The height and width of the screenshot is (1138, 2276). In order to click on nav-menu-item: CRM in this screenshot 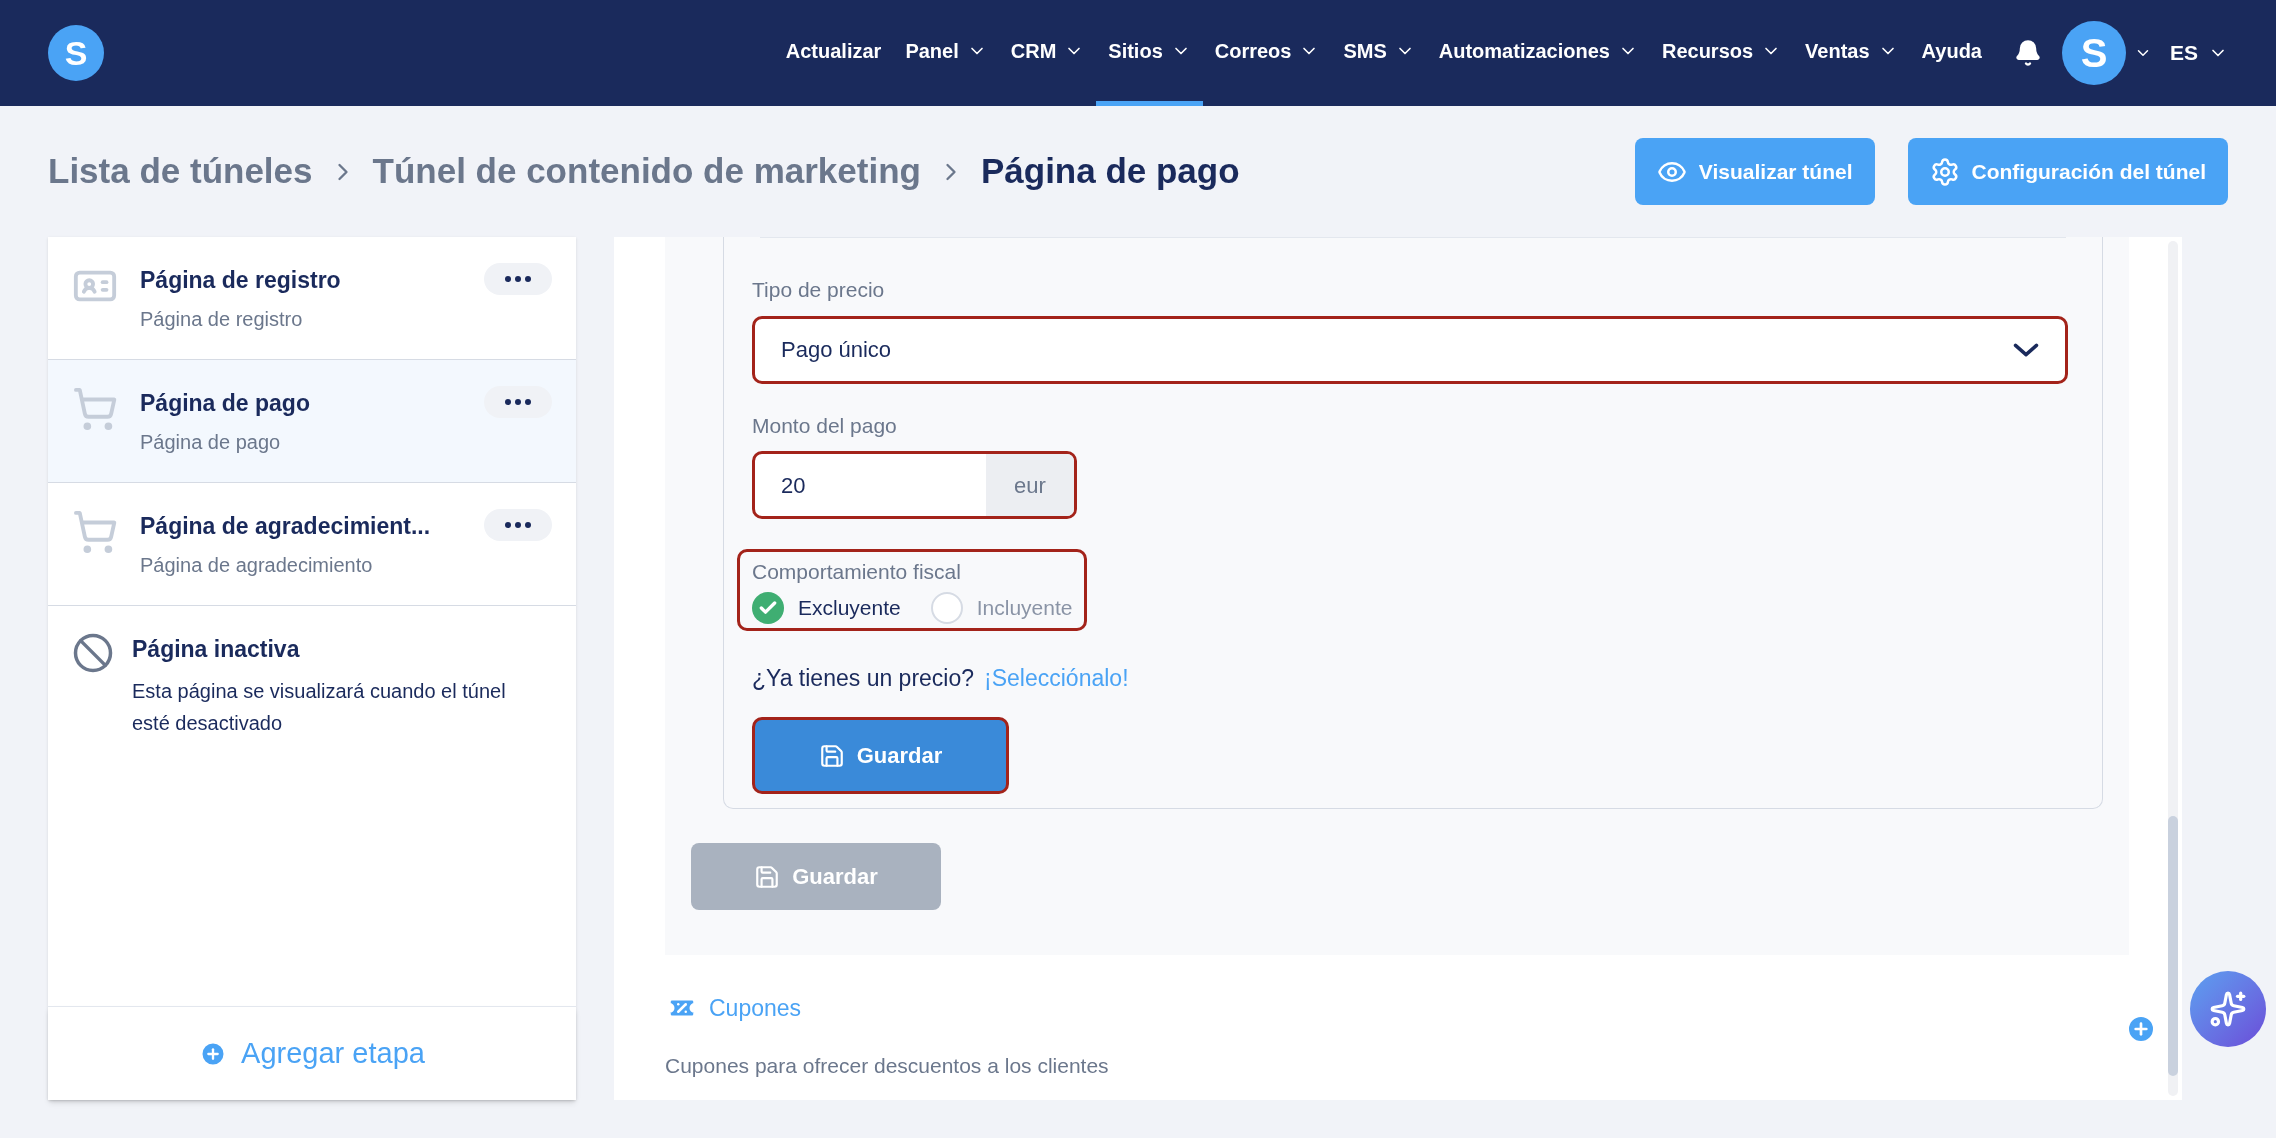, I will do `click(1047, 53)`.